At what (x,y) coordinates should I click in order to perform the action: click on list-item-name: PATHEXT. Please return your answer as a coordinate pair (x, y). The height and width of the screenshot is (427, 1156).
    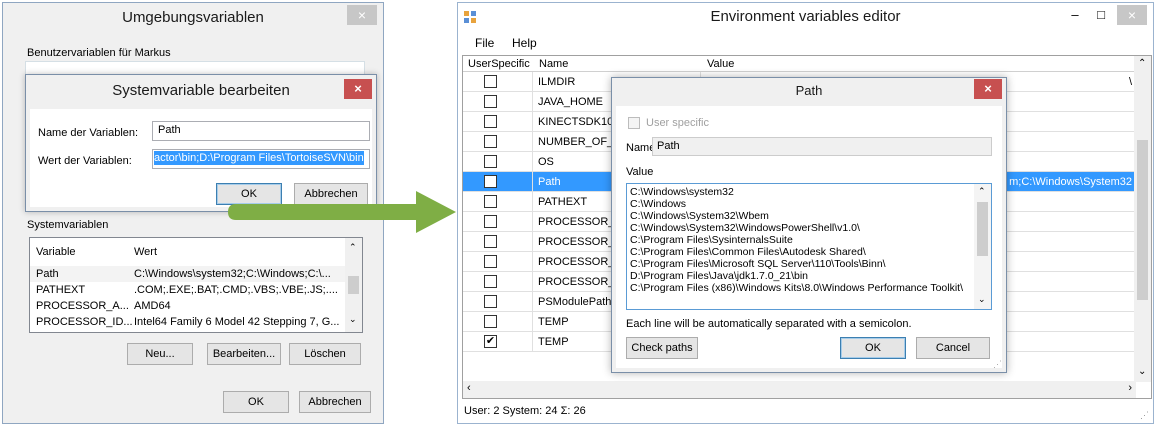
    Looking at the image, I should click on (61, 290).